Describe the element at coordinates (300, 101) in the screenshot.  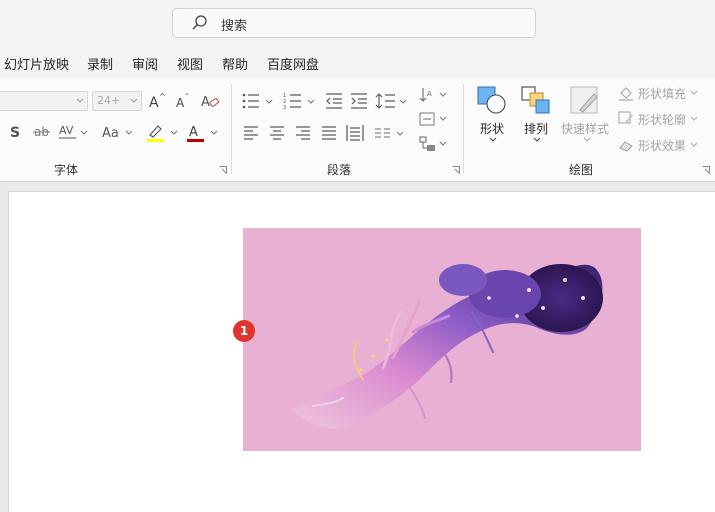
I see `numbering-icon: 123` at that location.